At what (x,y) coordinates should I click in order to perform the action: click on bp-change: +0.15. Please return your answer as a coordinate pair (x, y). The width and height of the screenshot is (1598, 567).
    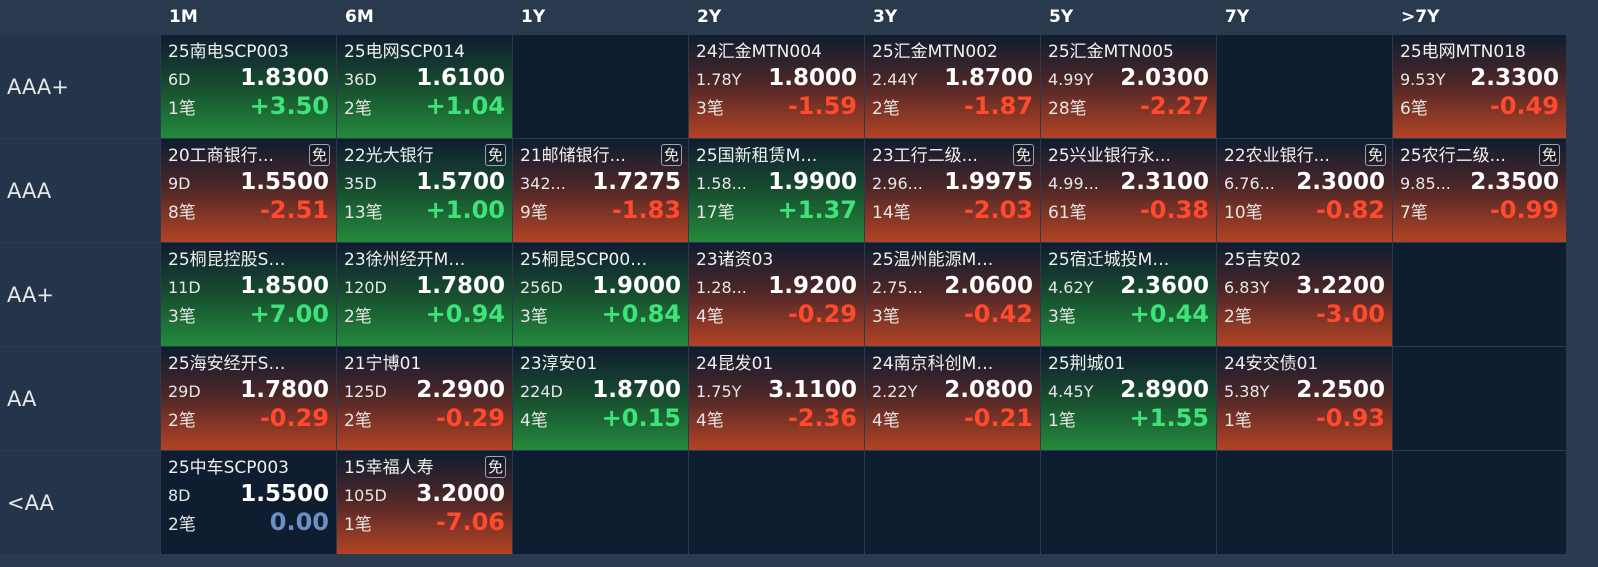
    Looking at the image, I should click on (641, 418).